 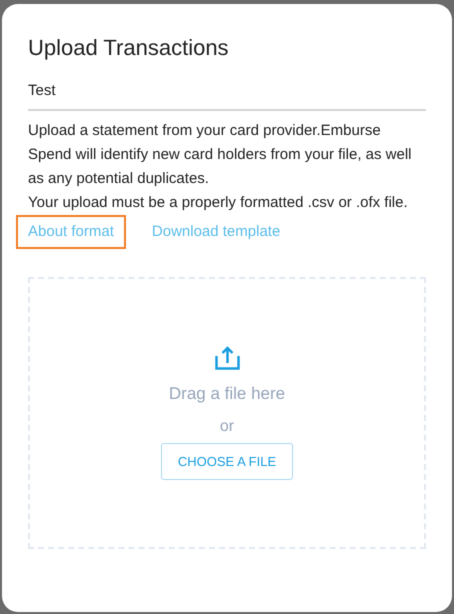 I want to click on description-text: Your upload must be a properly formatted .csv or .ofx file., so click(x=218, y=202).